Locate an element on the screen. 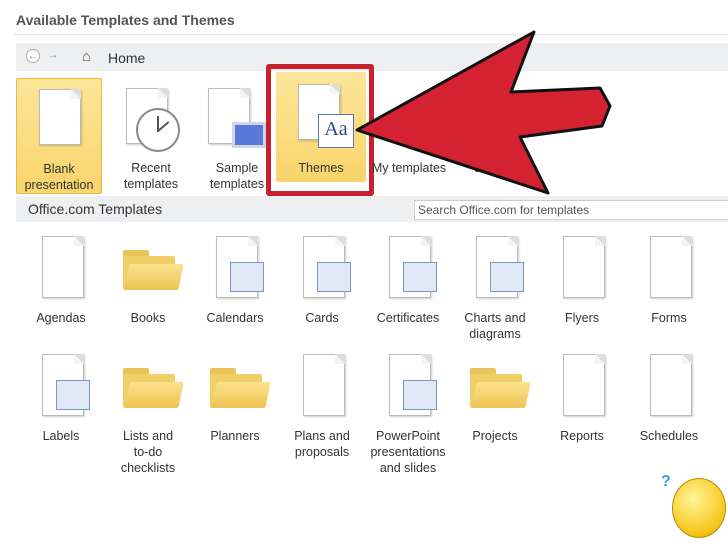  category-label: Forms is located at coordinates (669, 318).